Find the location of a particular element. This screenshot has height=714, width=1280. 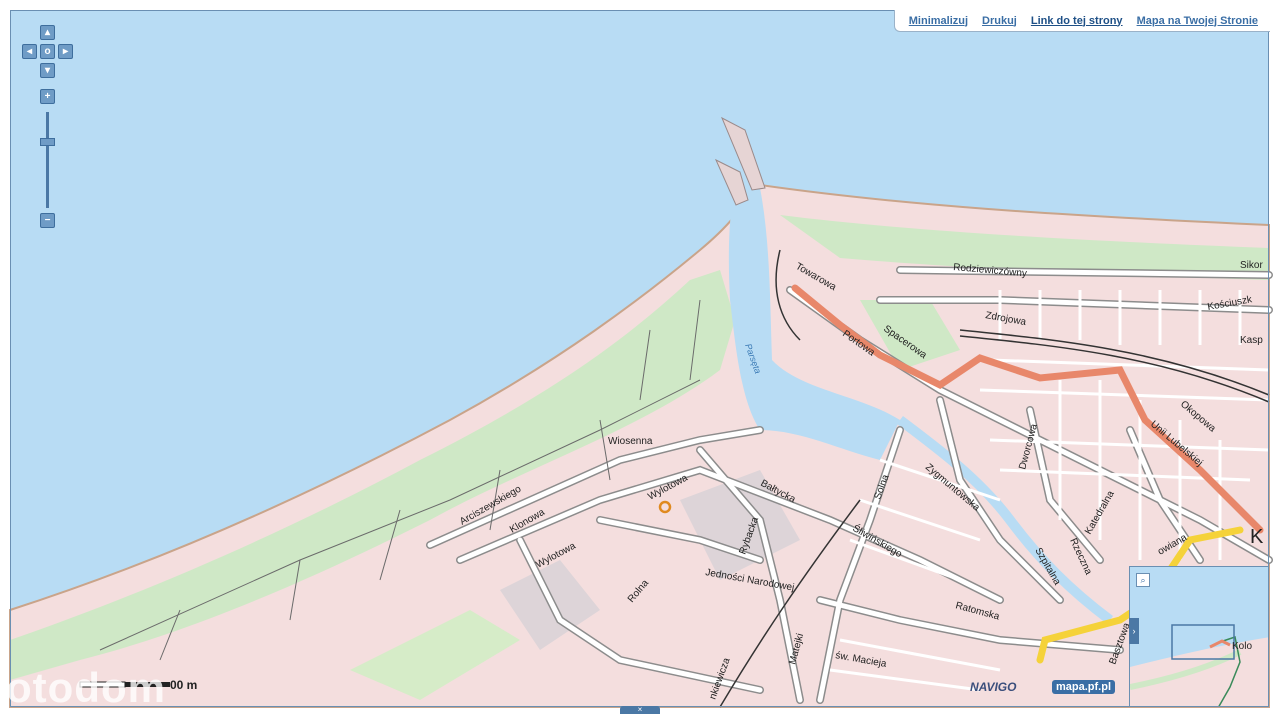

pan-up-button: ▴ is located at coordinates (47, 32).